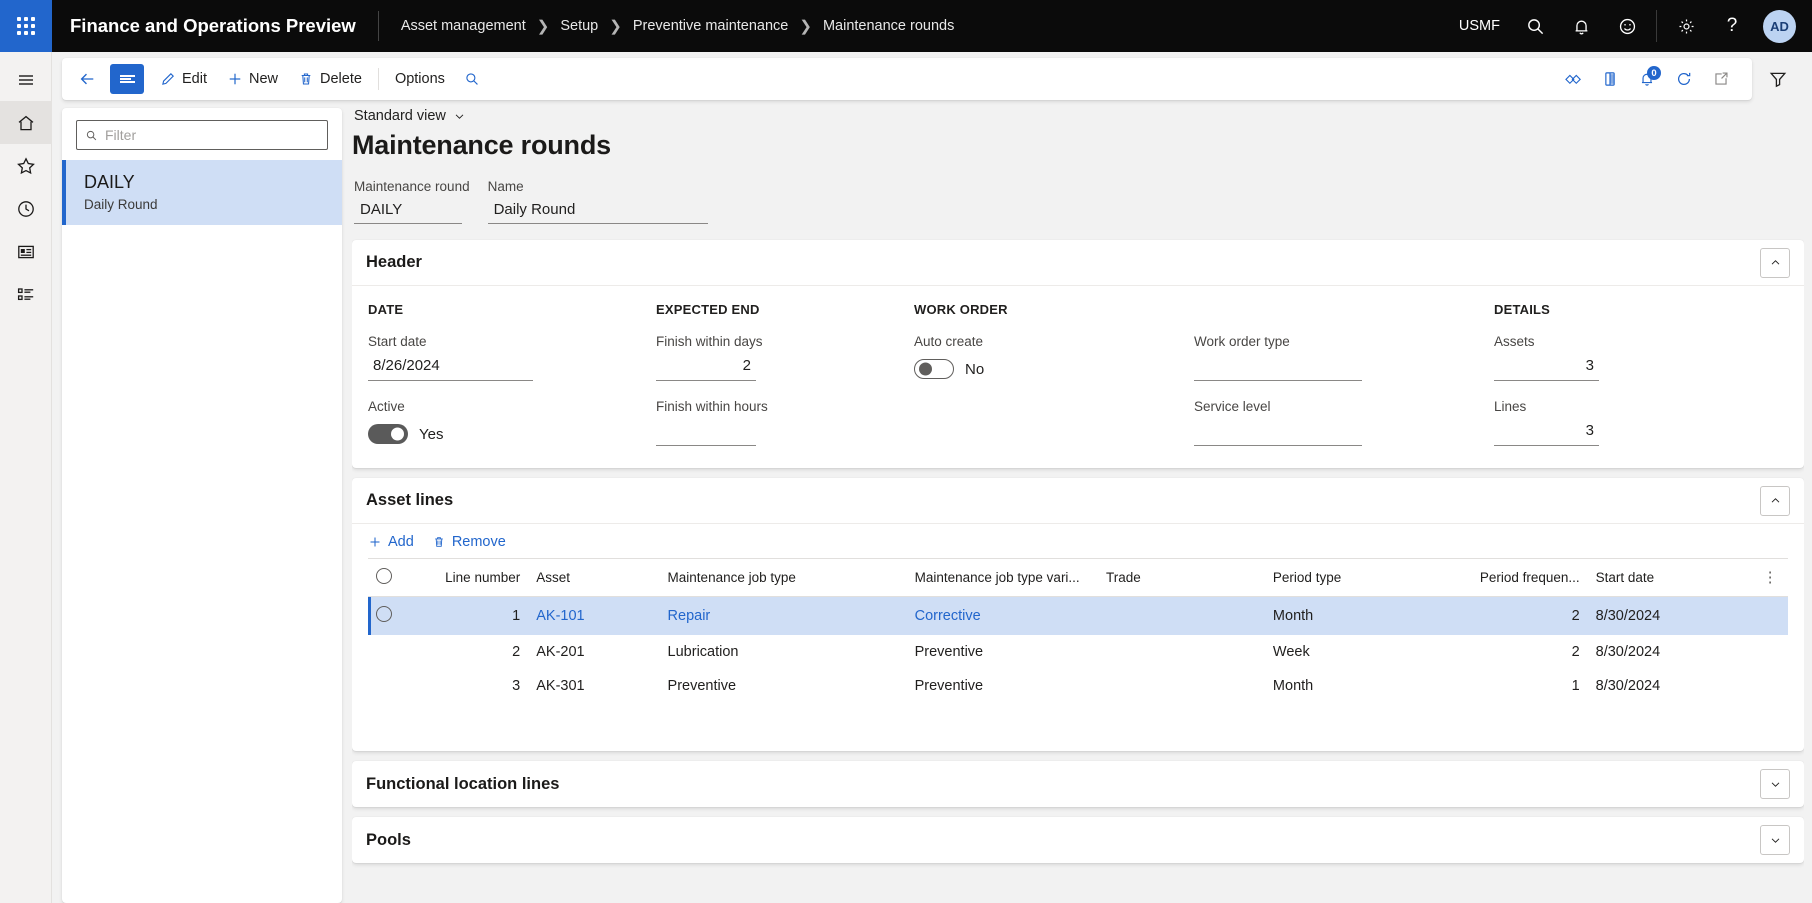 The image size is (1812, 903). I want to click on delete-button: Delete, so click(330, 79).